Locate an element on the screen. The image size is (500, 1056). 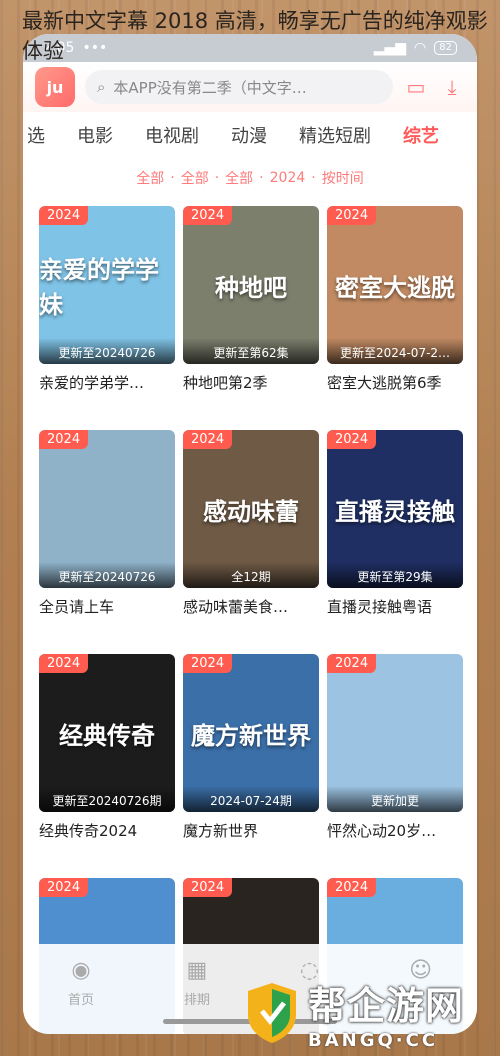
content-card: 魔方新世界 2024 2024-07-24期 魔方新世界 is located at coordinates (251, 766).